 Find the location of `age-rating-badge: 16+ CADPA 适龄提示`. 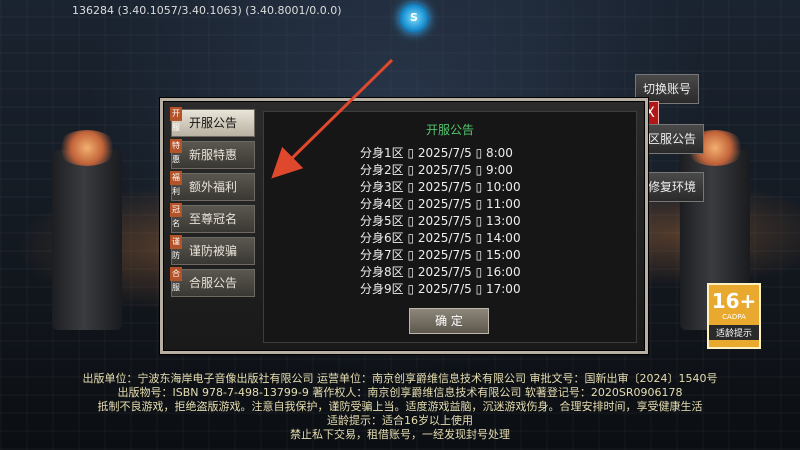

age-rating-badge: 16+ CADPA 适龄提示 is located at coordinates (734, 316).